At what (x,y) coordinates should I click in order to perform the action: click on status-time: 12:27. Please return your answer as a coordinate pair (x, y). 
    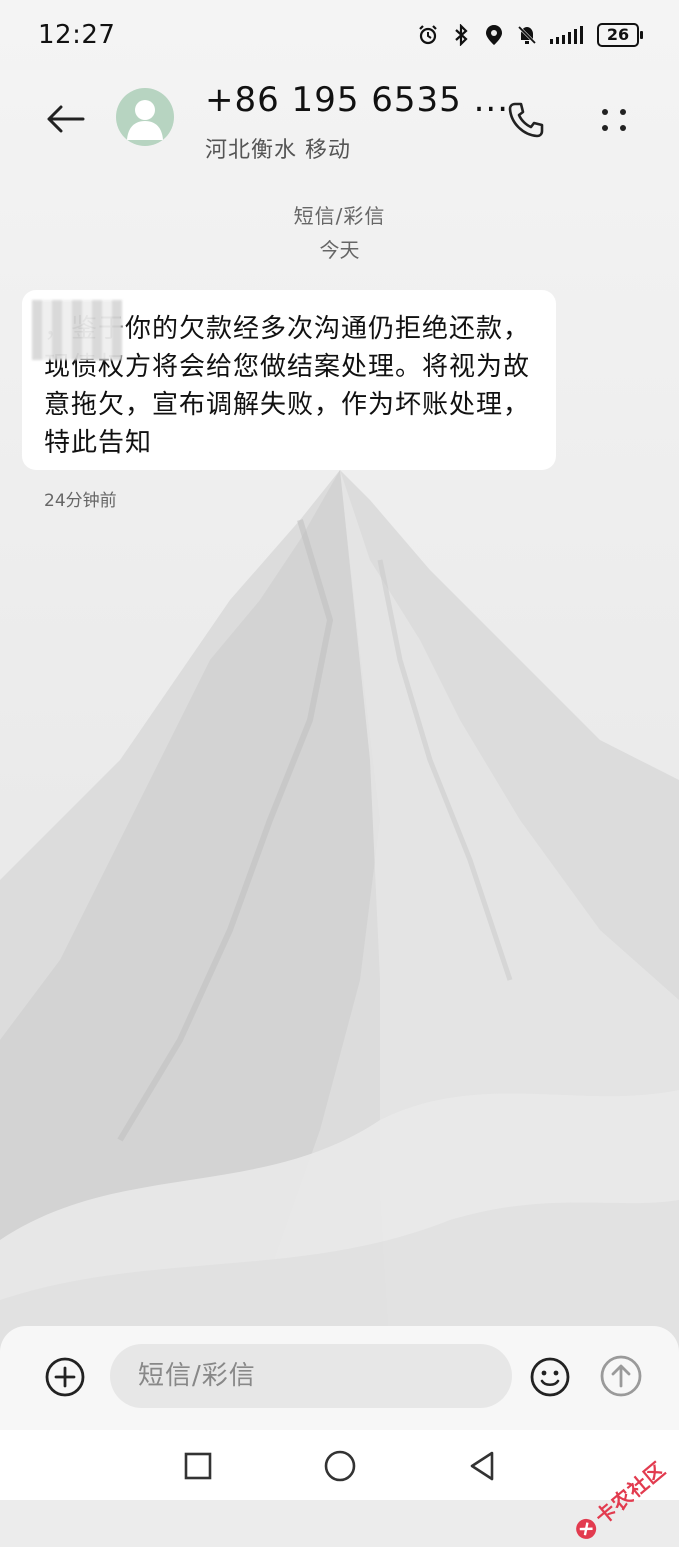
    Looking at the image, I should click on (77, 35).